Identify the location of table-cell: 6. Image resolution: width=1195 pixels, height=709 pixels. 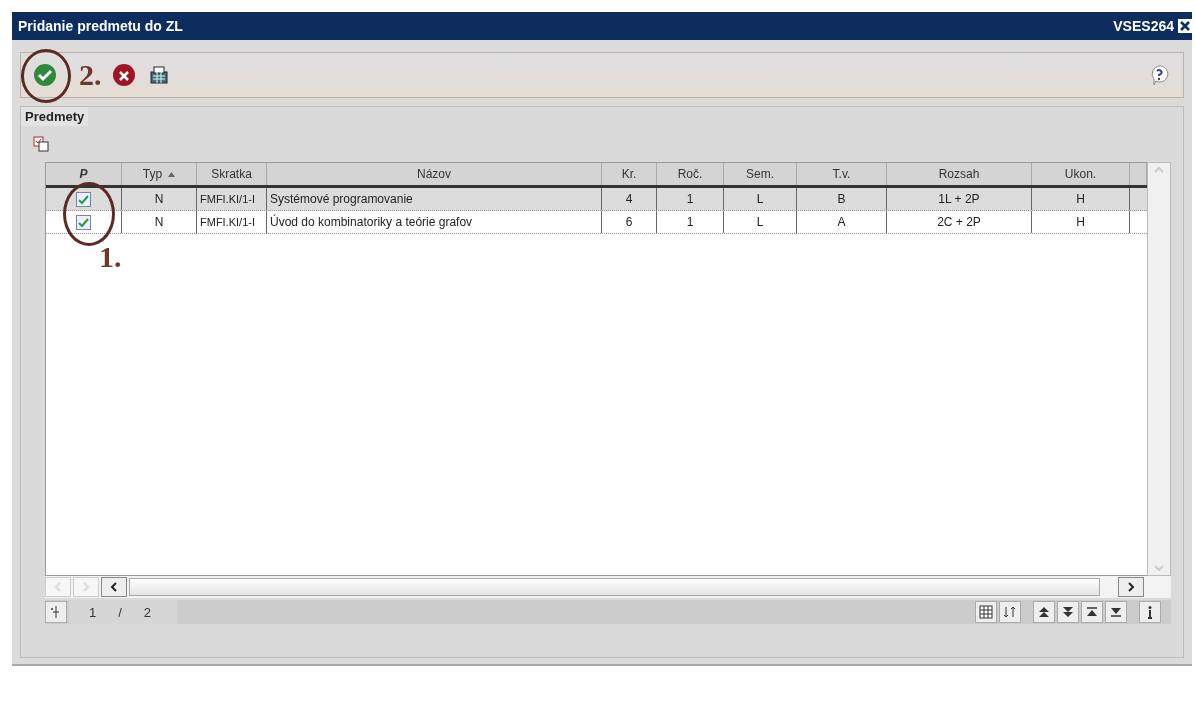
(629, 222).